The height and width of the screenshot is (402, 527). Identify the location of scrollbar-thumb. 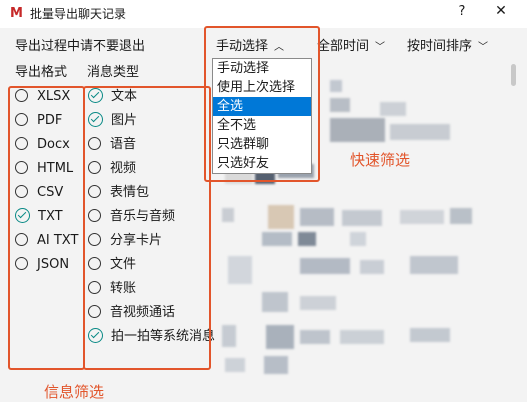
(513, 75).